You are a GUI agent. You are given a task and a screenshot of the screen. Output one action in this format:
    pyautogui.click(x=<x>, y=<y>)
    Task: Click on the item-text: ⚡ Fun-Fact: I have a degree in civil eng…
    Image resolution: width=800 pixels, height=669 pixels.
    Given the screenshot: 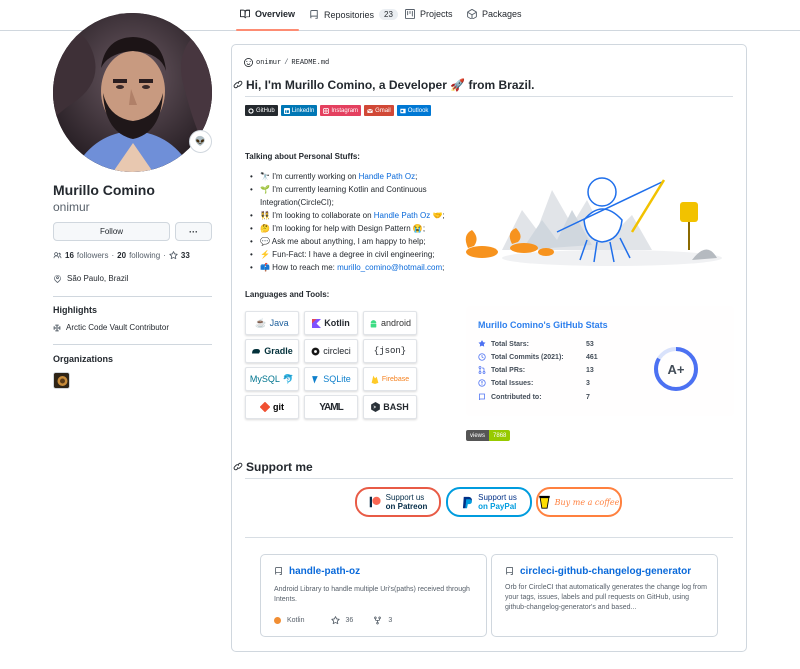 What is the action you would take?
    pyautogui.click(x=347, y=254)
    